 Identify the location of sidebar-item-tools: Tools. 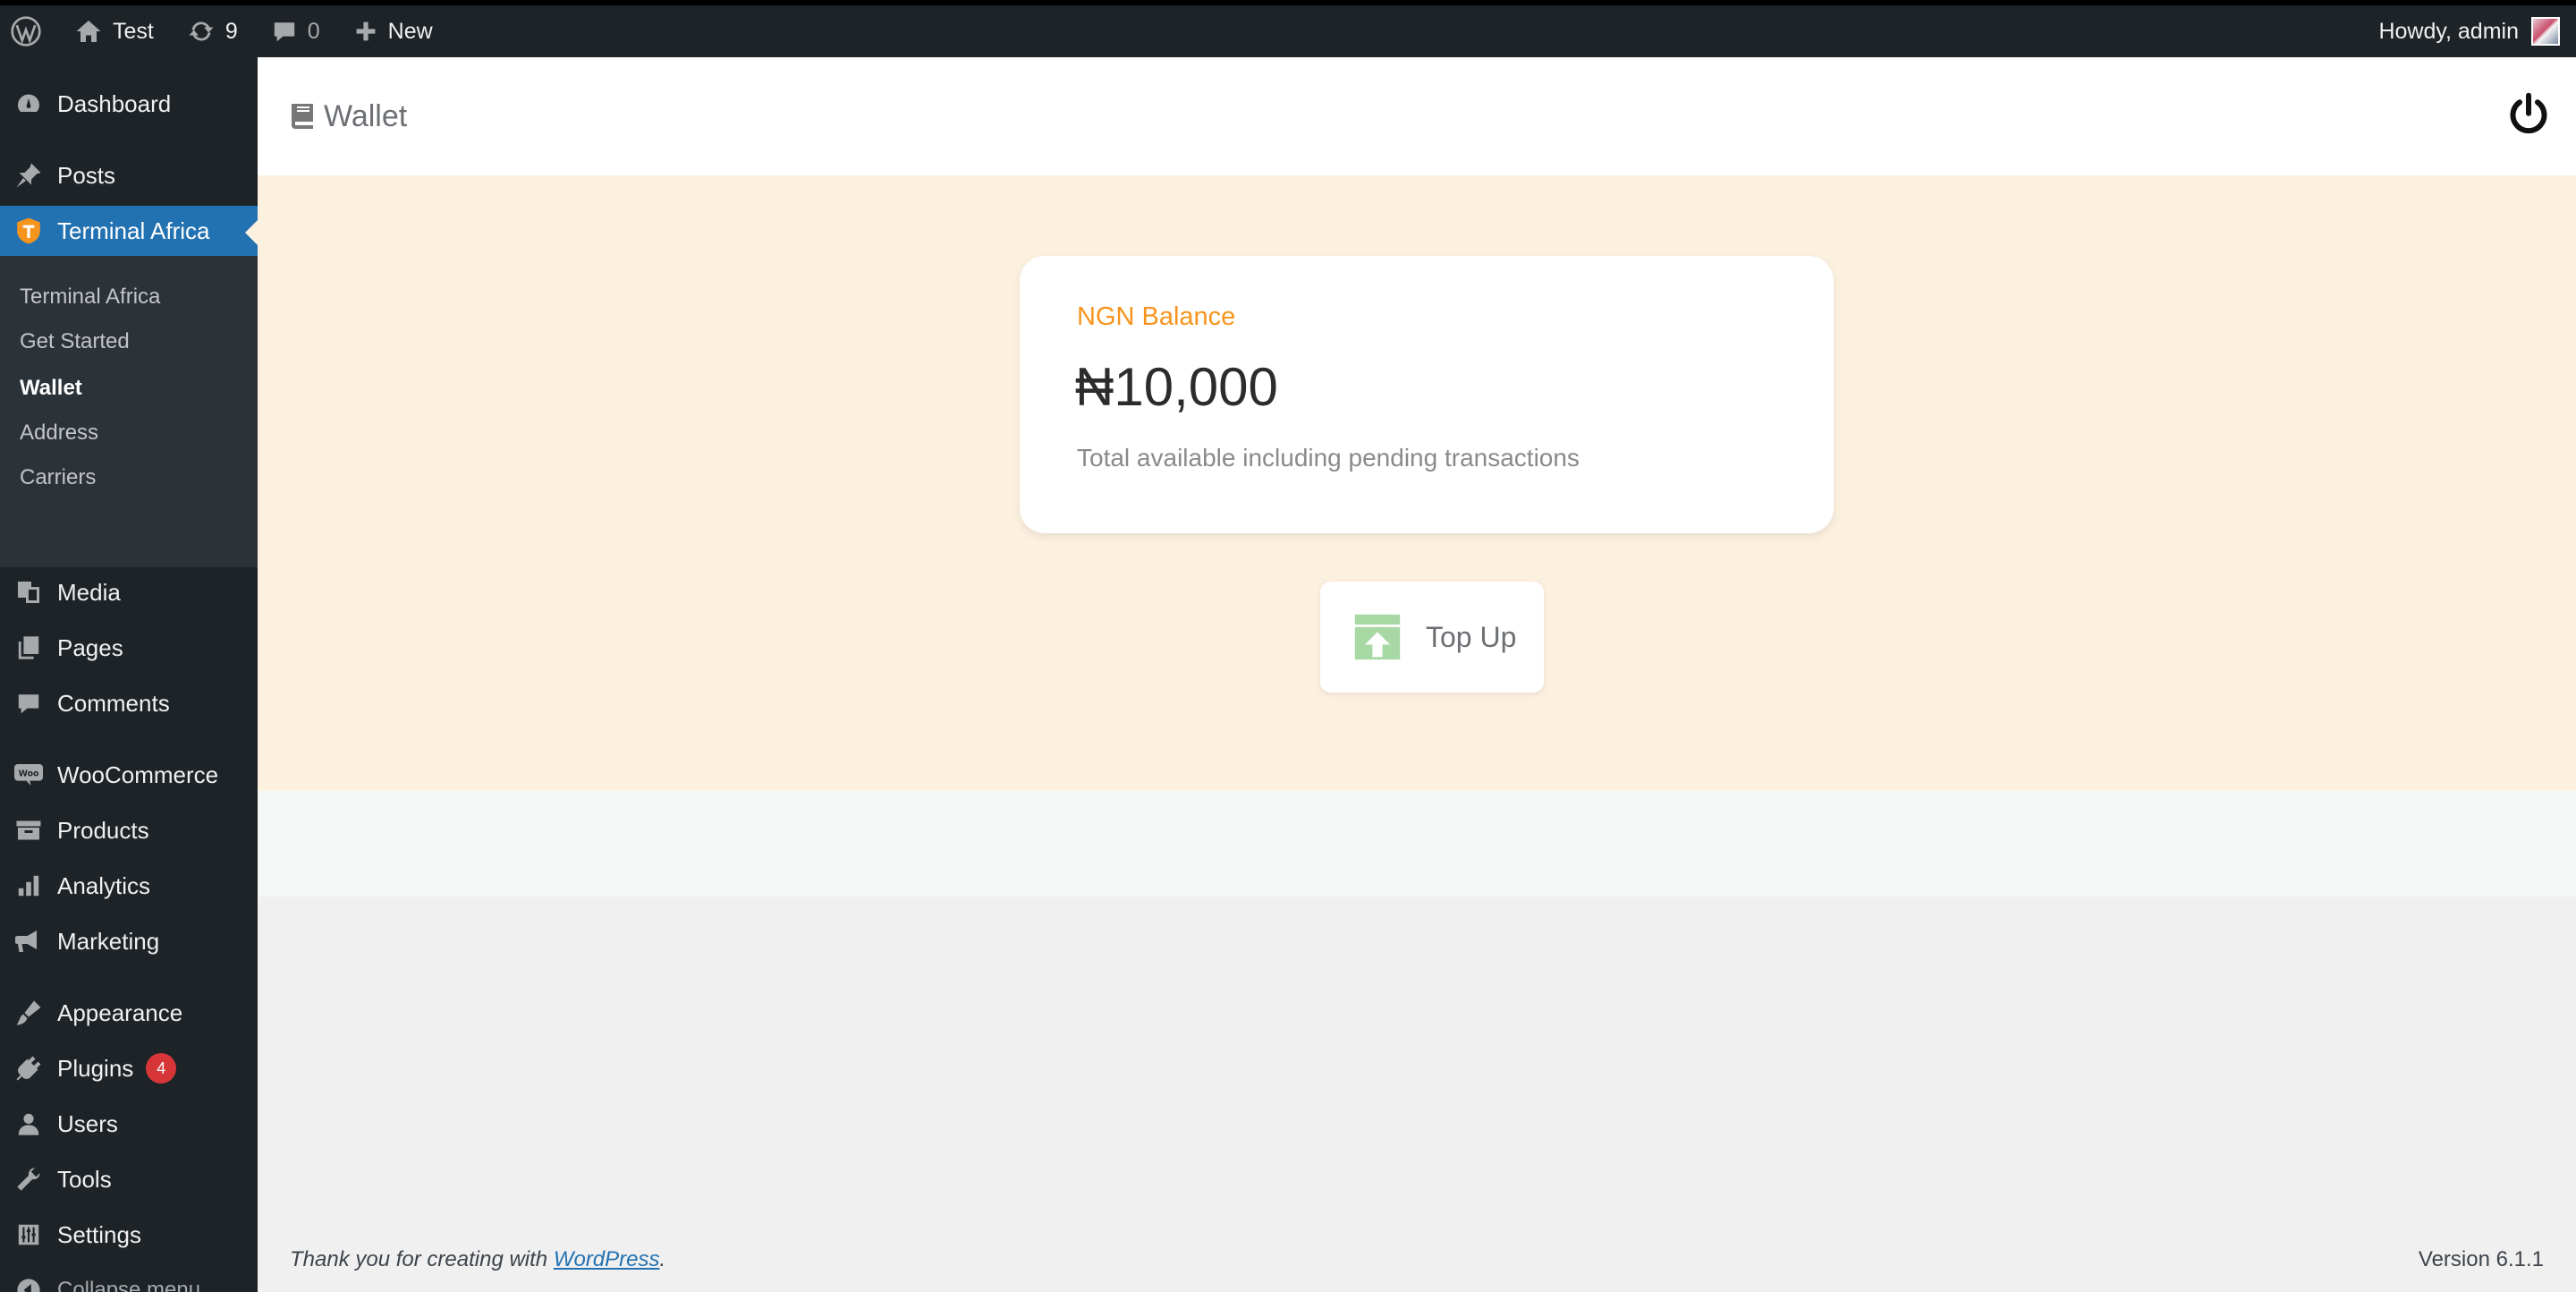
(129, 1179).